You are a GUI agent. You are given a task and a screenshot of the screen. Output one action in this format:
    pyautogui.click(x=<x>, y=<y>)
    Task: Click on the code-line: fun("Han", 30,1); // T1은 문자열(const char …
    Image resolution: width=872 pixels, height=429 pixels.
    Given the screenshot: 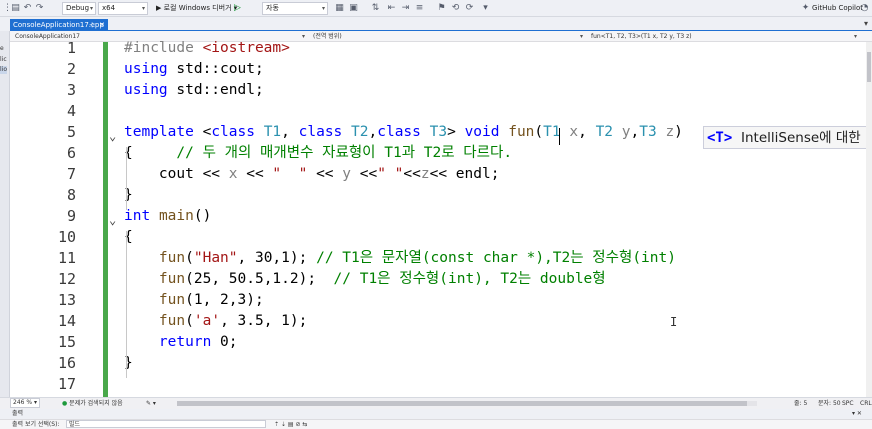 What is the action you would take?
    pyautogui.click(x=400, y=258)
    